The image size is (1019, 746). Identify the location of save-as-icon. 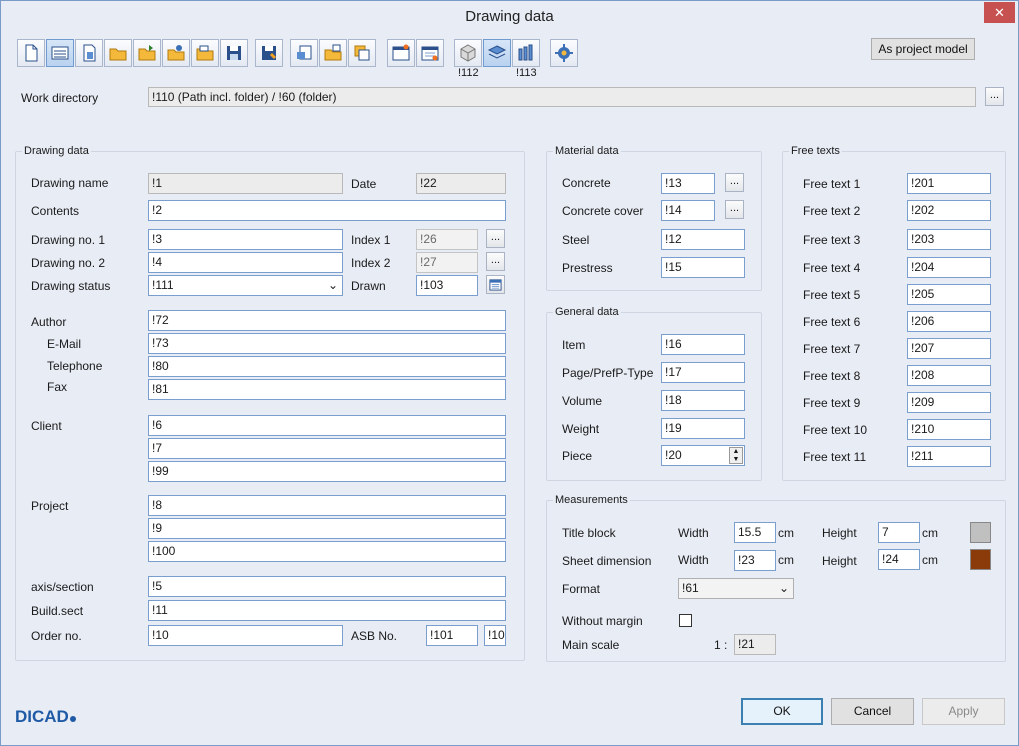
(269, 53).